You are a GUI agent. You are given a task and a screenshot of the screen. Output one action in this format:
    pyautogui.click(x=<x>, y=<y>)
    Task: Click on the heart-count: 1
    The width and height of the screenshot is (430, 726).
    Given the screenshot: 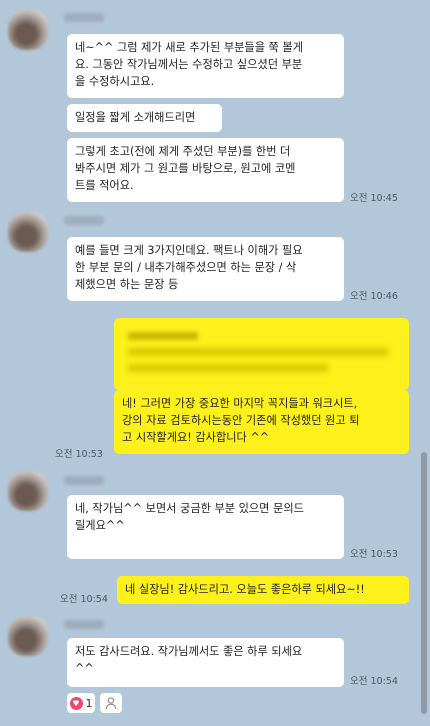 What is the action you would take?
    pyautogui.click(x=89, y=703)
    